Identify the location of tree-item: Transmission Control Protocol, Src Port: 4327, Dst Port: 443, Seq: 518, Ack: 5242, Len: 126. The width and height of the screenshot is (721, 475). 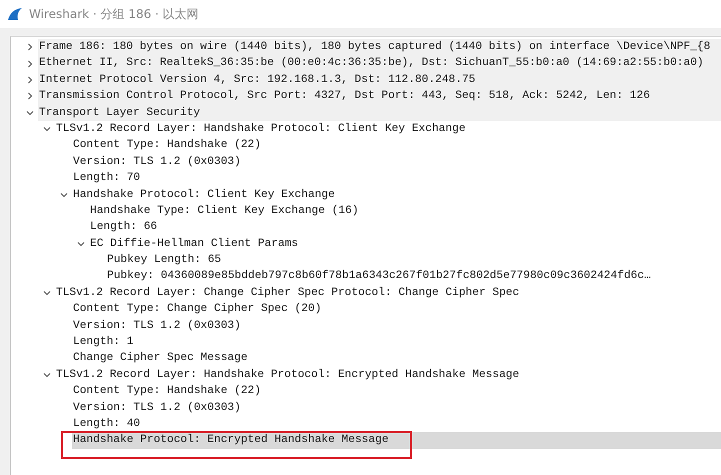
(379, 96).